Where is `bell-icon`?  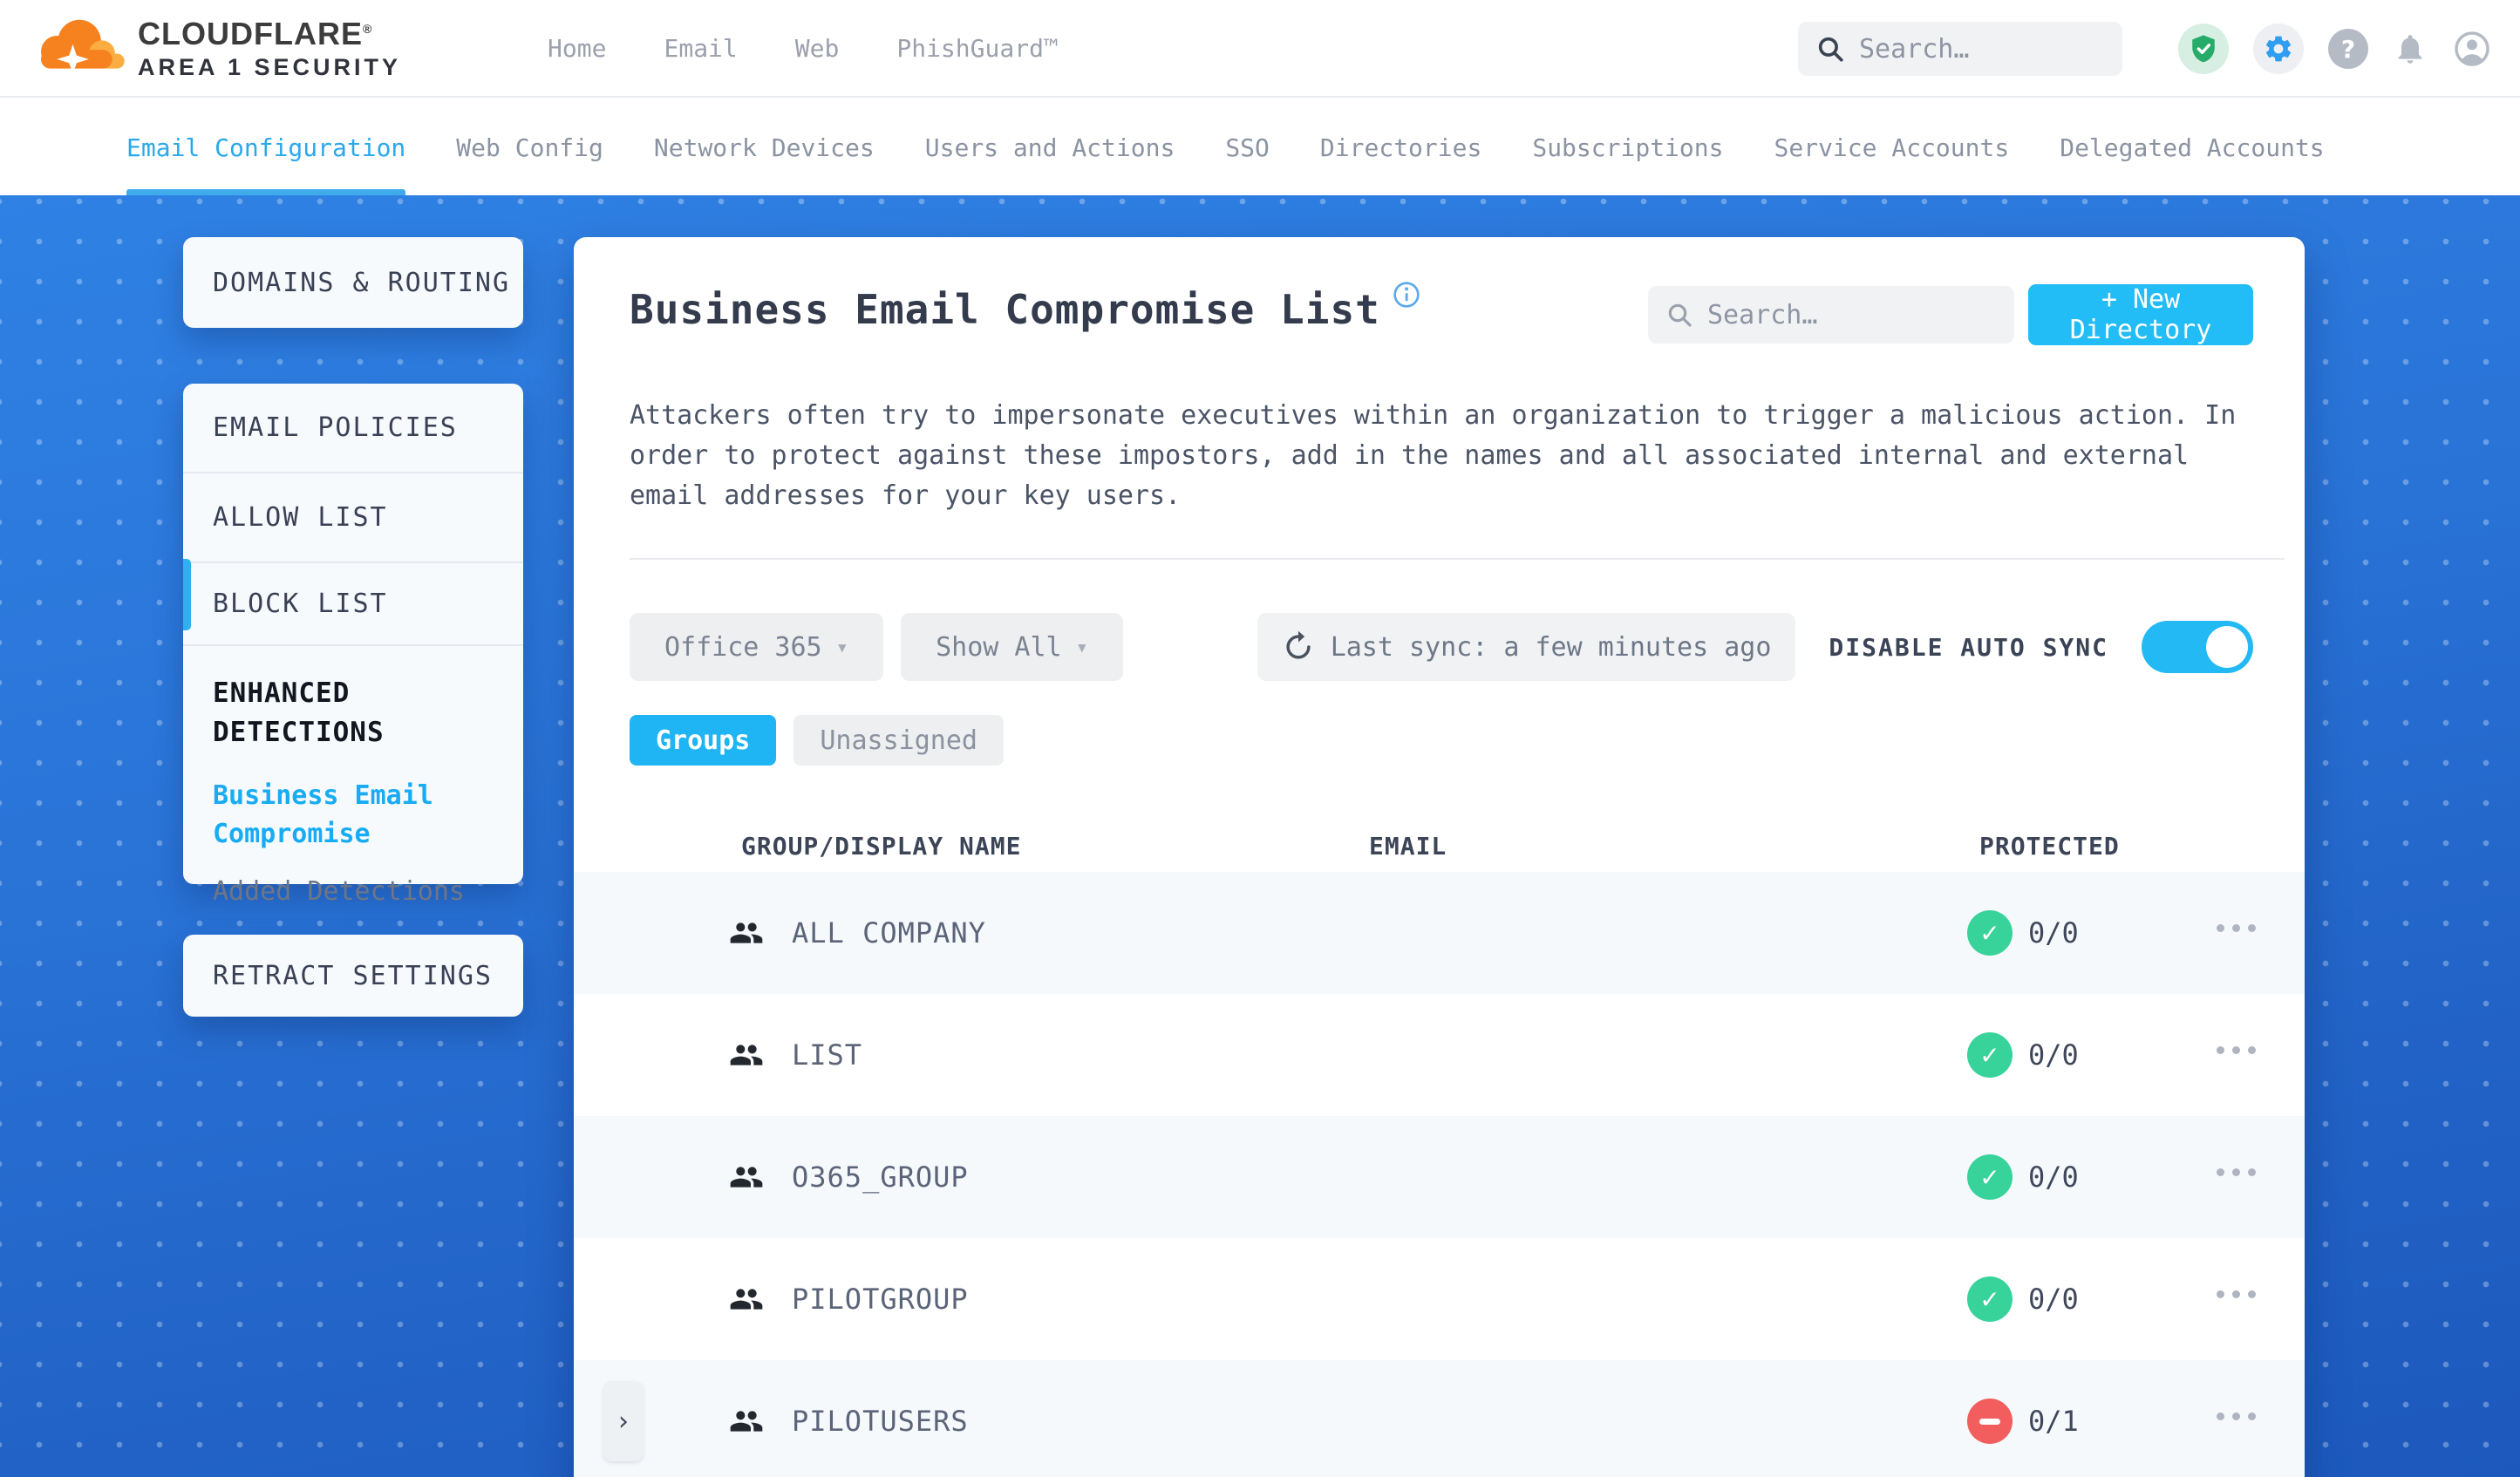
bell-icon is located at coordinates (2410, 50).